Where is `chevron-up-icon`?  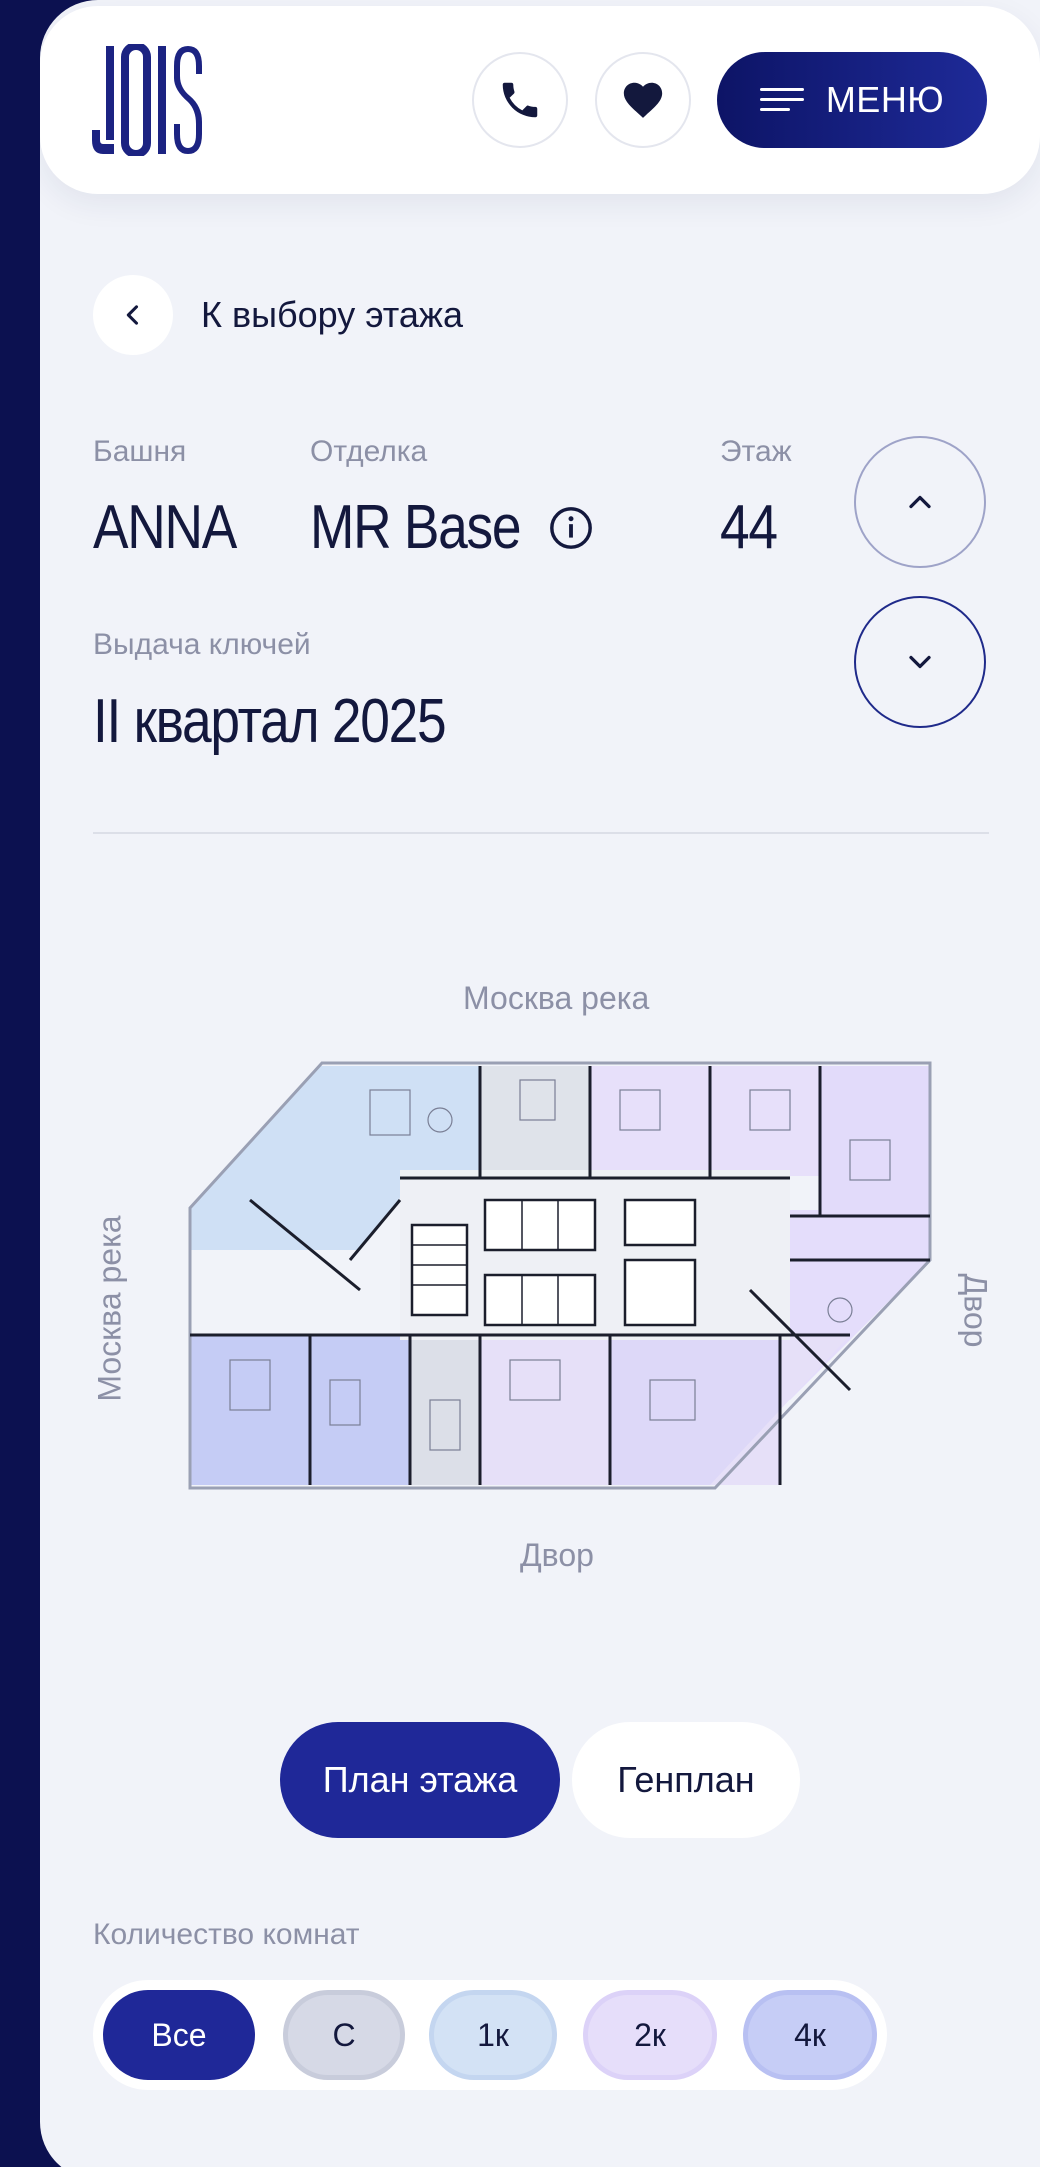
chevron-up-icon is located at coordinates (920, 502).